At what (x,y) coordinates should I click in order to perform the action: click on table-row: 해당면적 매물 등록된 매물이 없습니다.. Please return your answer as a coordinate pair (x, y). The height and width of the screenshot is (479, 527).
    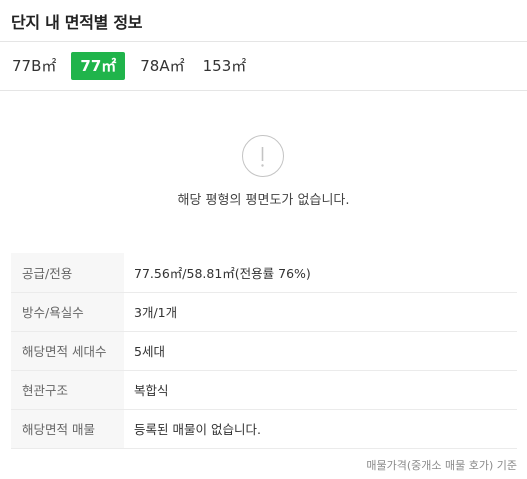
    Looking at the image, I should click on (264, 428).